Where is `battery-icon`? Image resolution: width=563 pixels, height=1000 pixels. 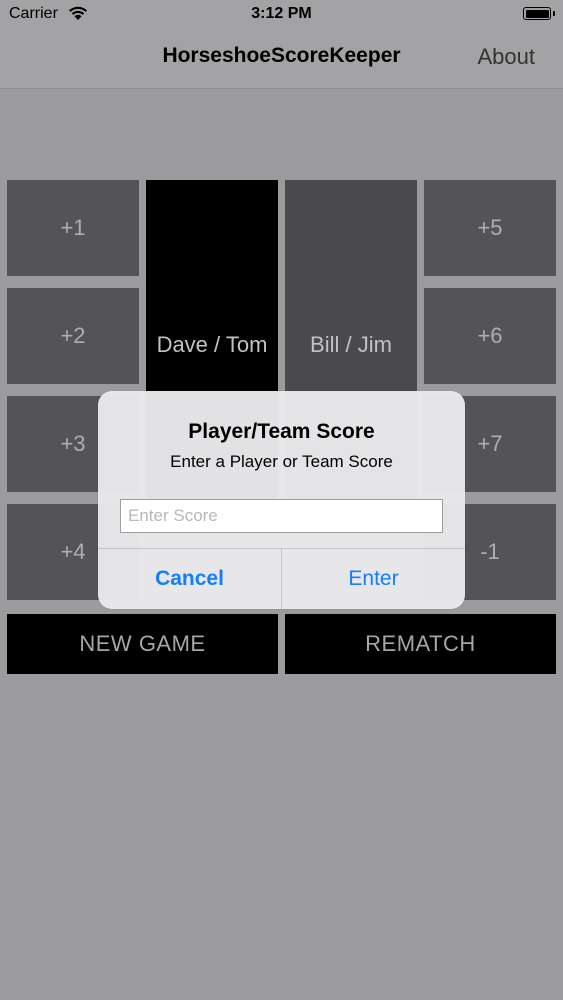
battery-icon is located at coordinates (539, 13).